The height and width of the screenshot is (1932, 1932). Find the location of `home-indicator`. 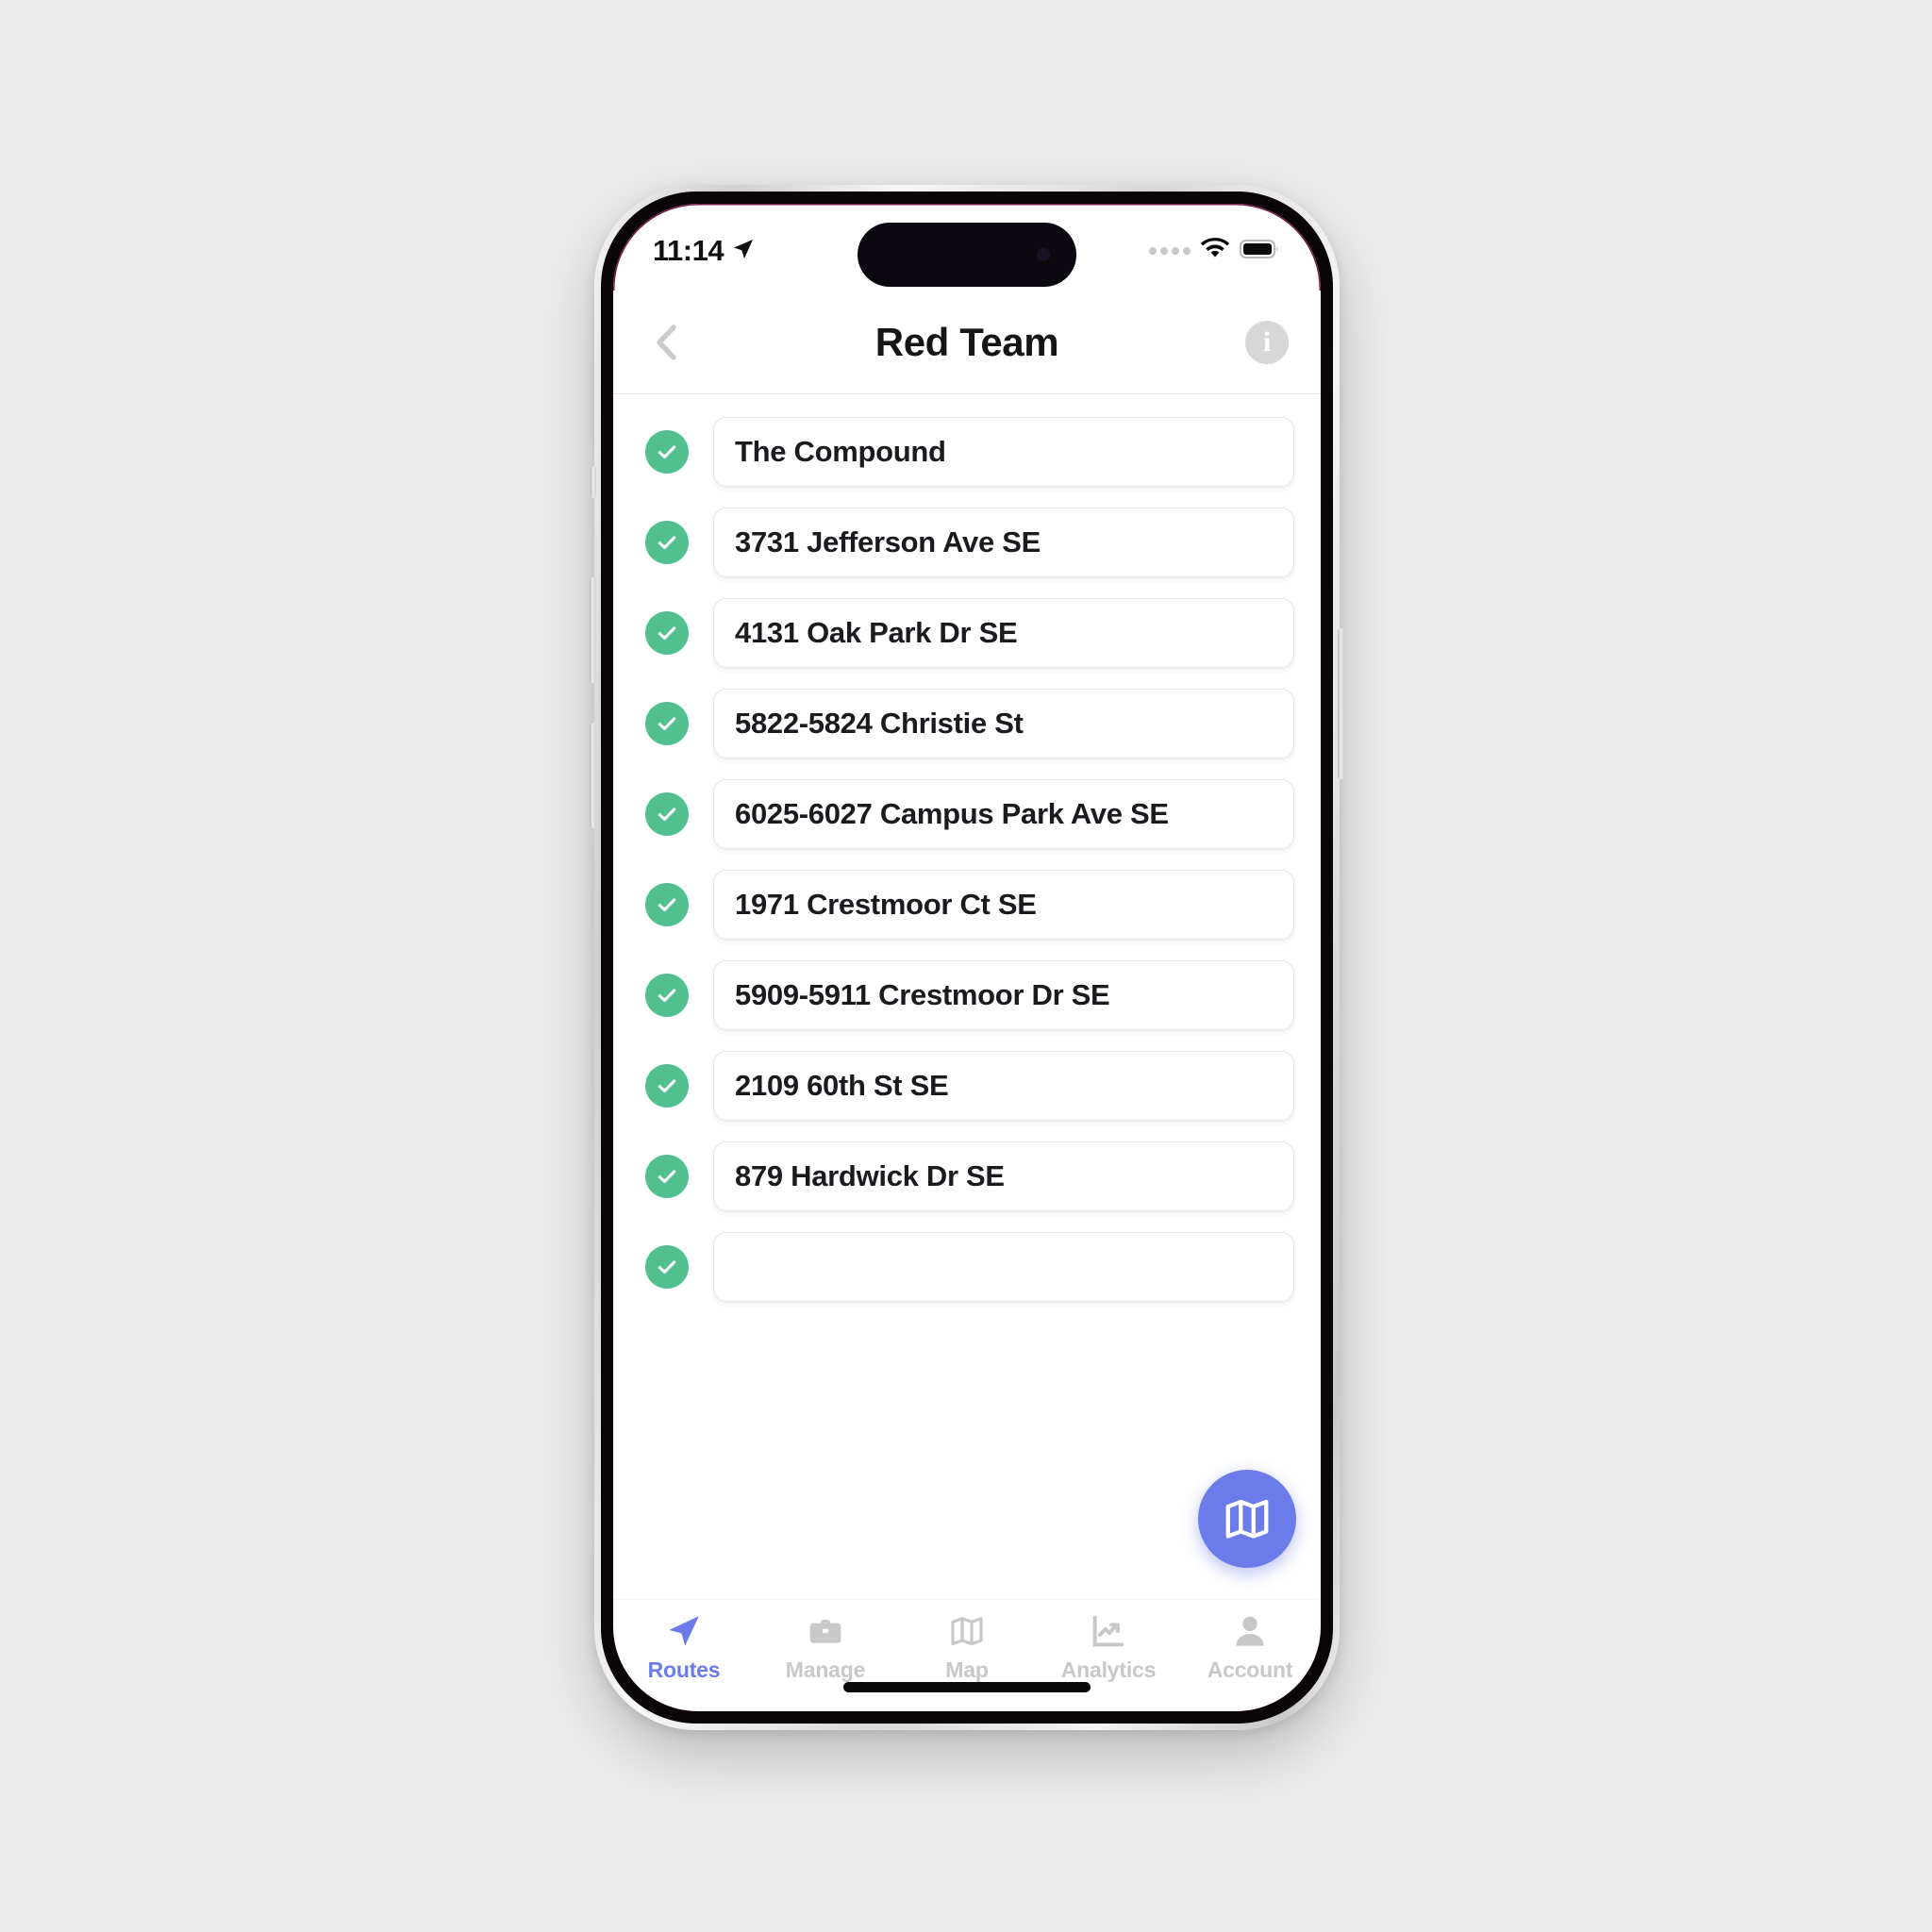

home-indicator is located at coordinates (967, 1687).